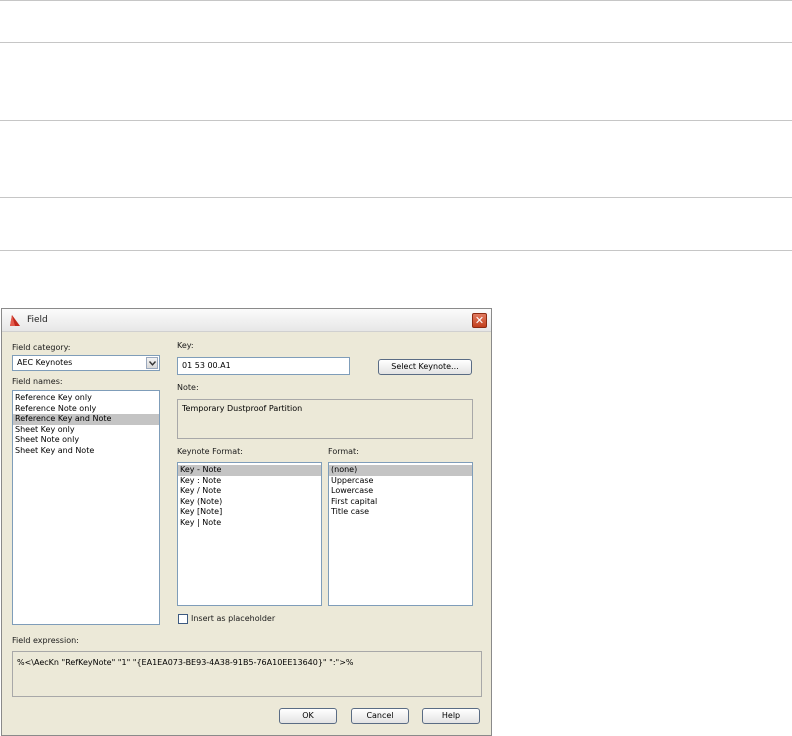 Image resolution: width=792 pixels, height=736 pixels. I want to click on list-item: Reference Note only, so click(86, 409).